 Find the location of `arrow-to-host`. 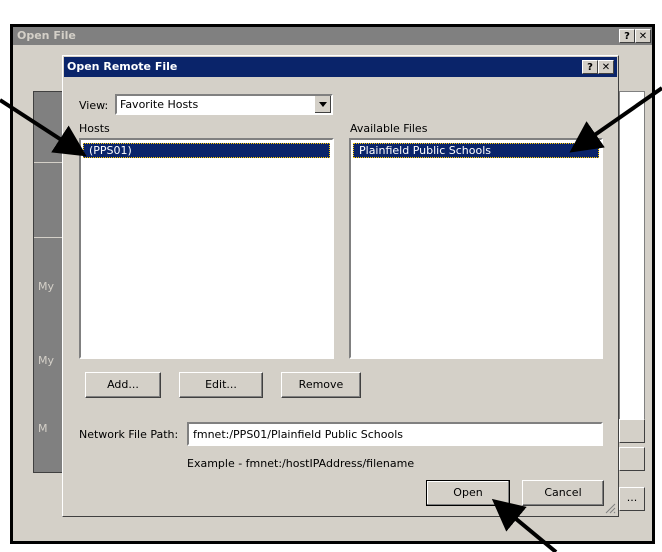

arrow-to-host is located at coordinates (43, 127).